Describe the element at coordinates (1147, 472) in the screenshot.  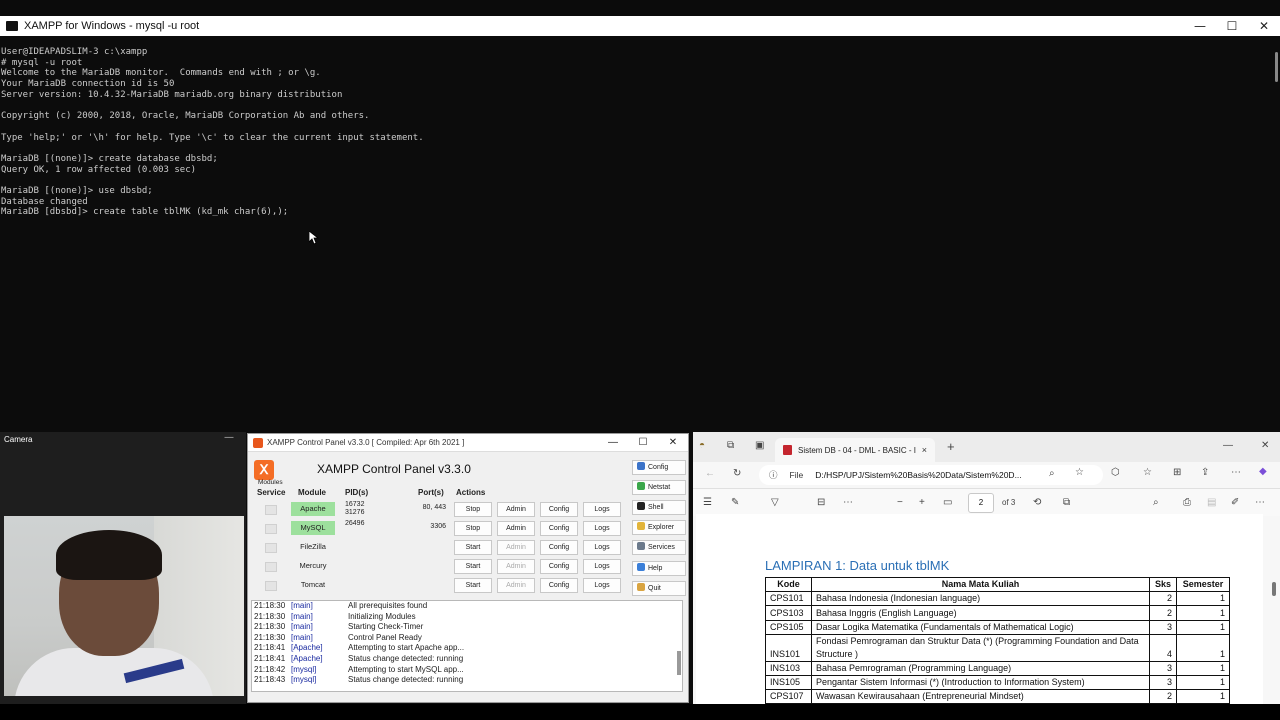
I see `favorites-icon: ☆` at that location.